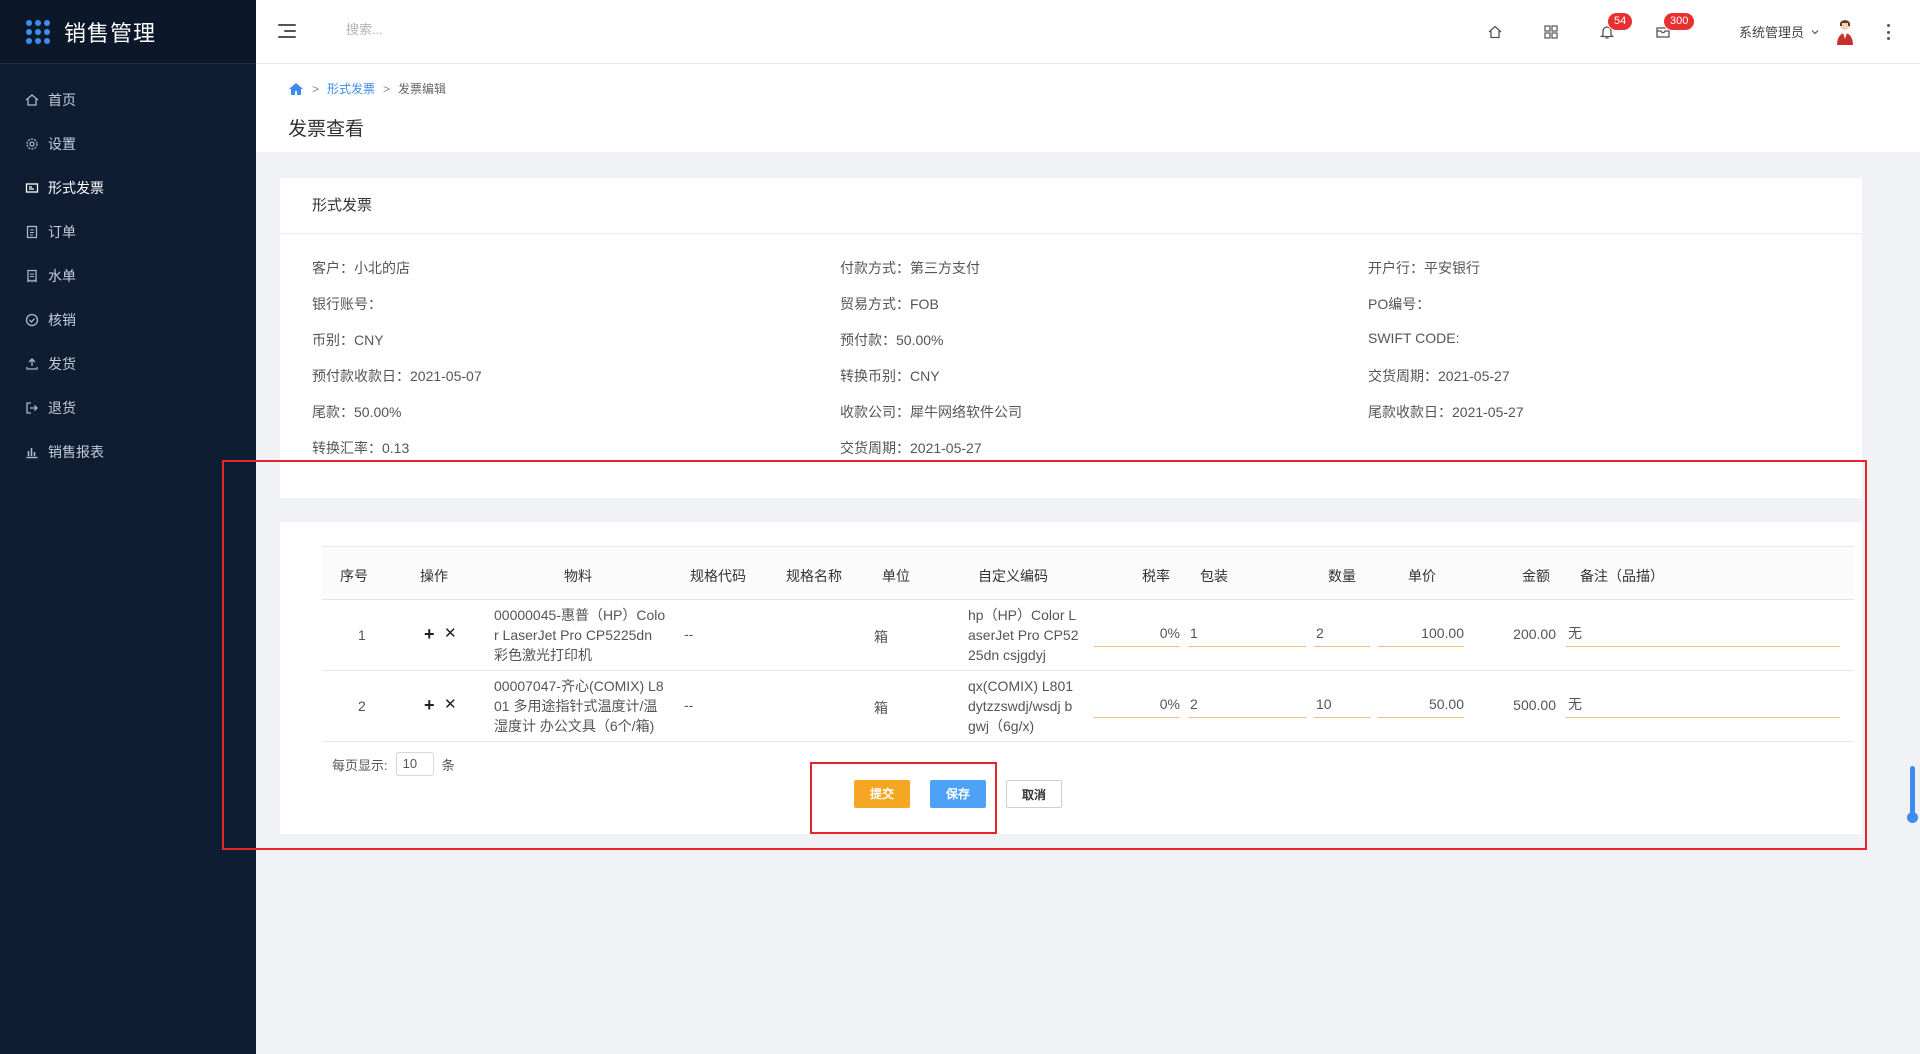 The height and width of the screenshot is (1054, 1920). I want to click on qty-input: 10, so click(1342, 705).